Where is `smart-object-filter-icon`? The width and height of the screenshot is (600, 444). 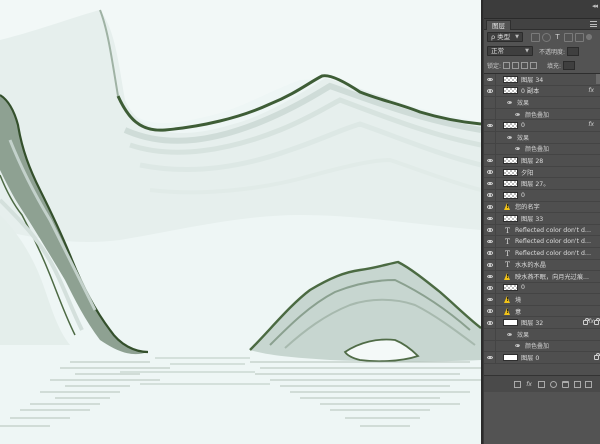 smart-object-filter-icon is located at coordinates (579, 37).